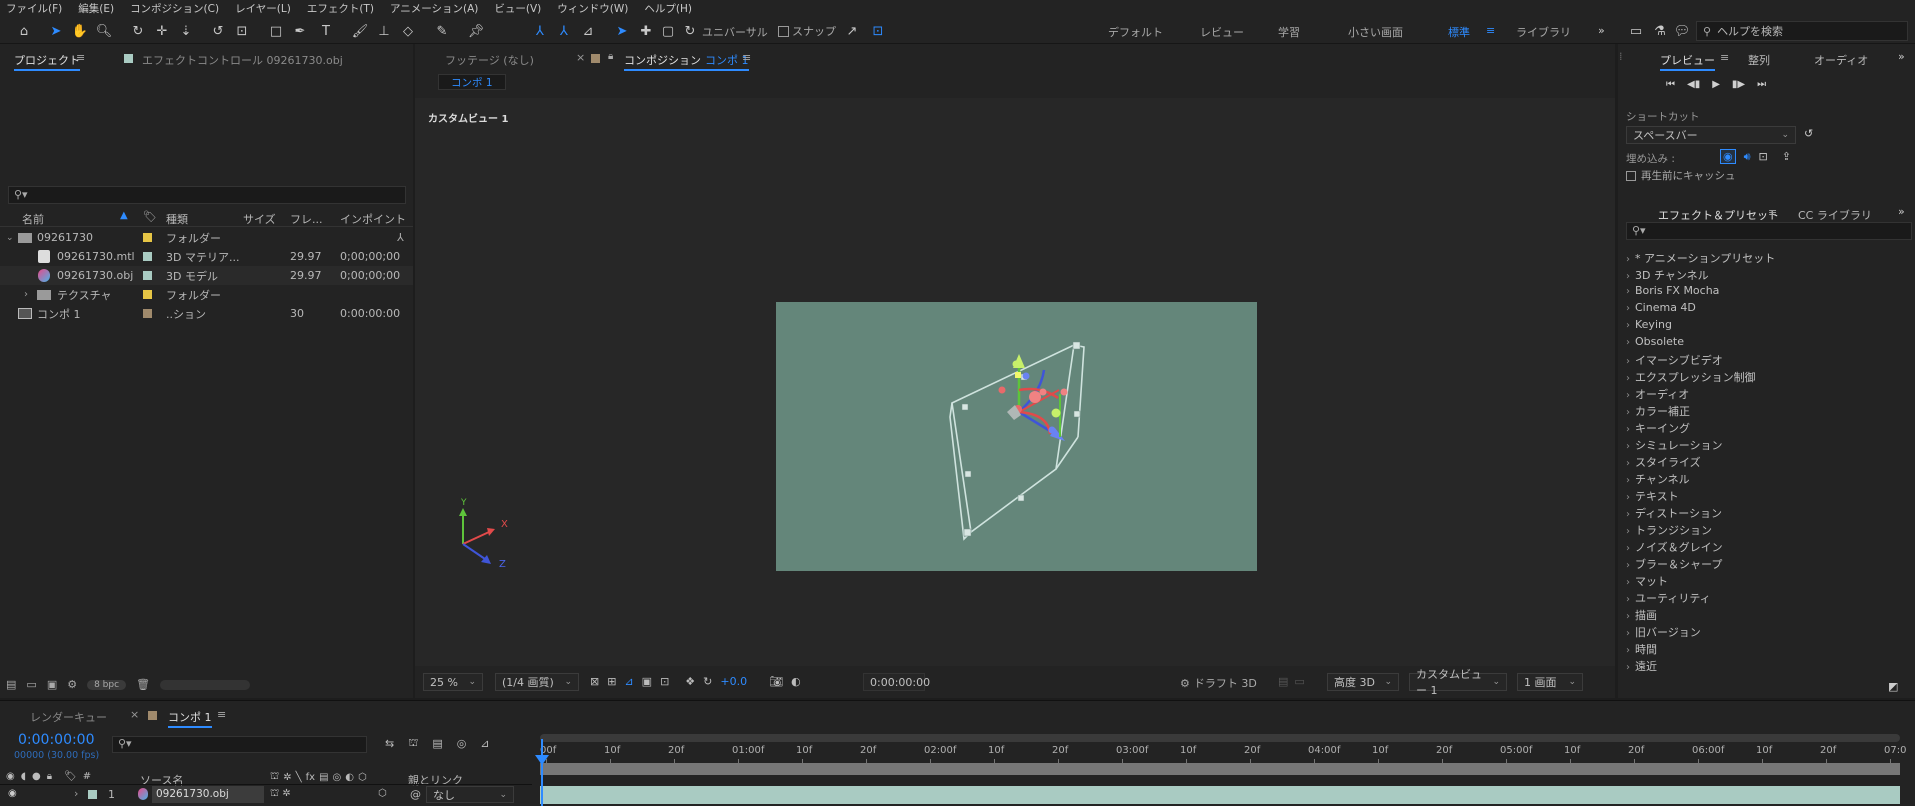 This screenshot has height=806, width=1915. What do you see at coordinates (1674, 547) in the screenshot?
I see `effects-category: › ノイズ＆グレイン` at bounding box center [1674, 547].